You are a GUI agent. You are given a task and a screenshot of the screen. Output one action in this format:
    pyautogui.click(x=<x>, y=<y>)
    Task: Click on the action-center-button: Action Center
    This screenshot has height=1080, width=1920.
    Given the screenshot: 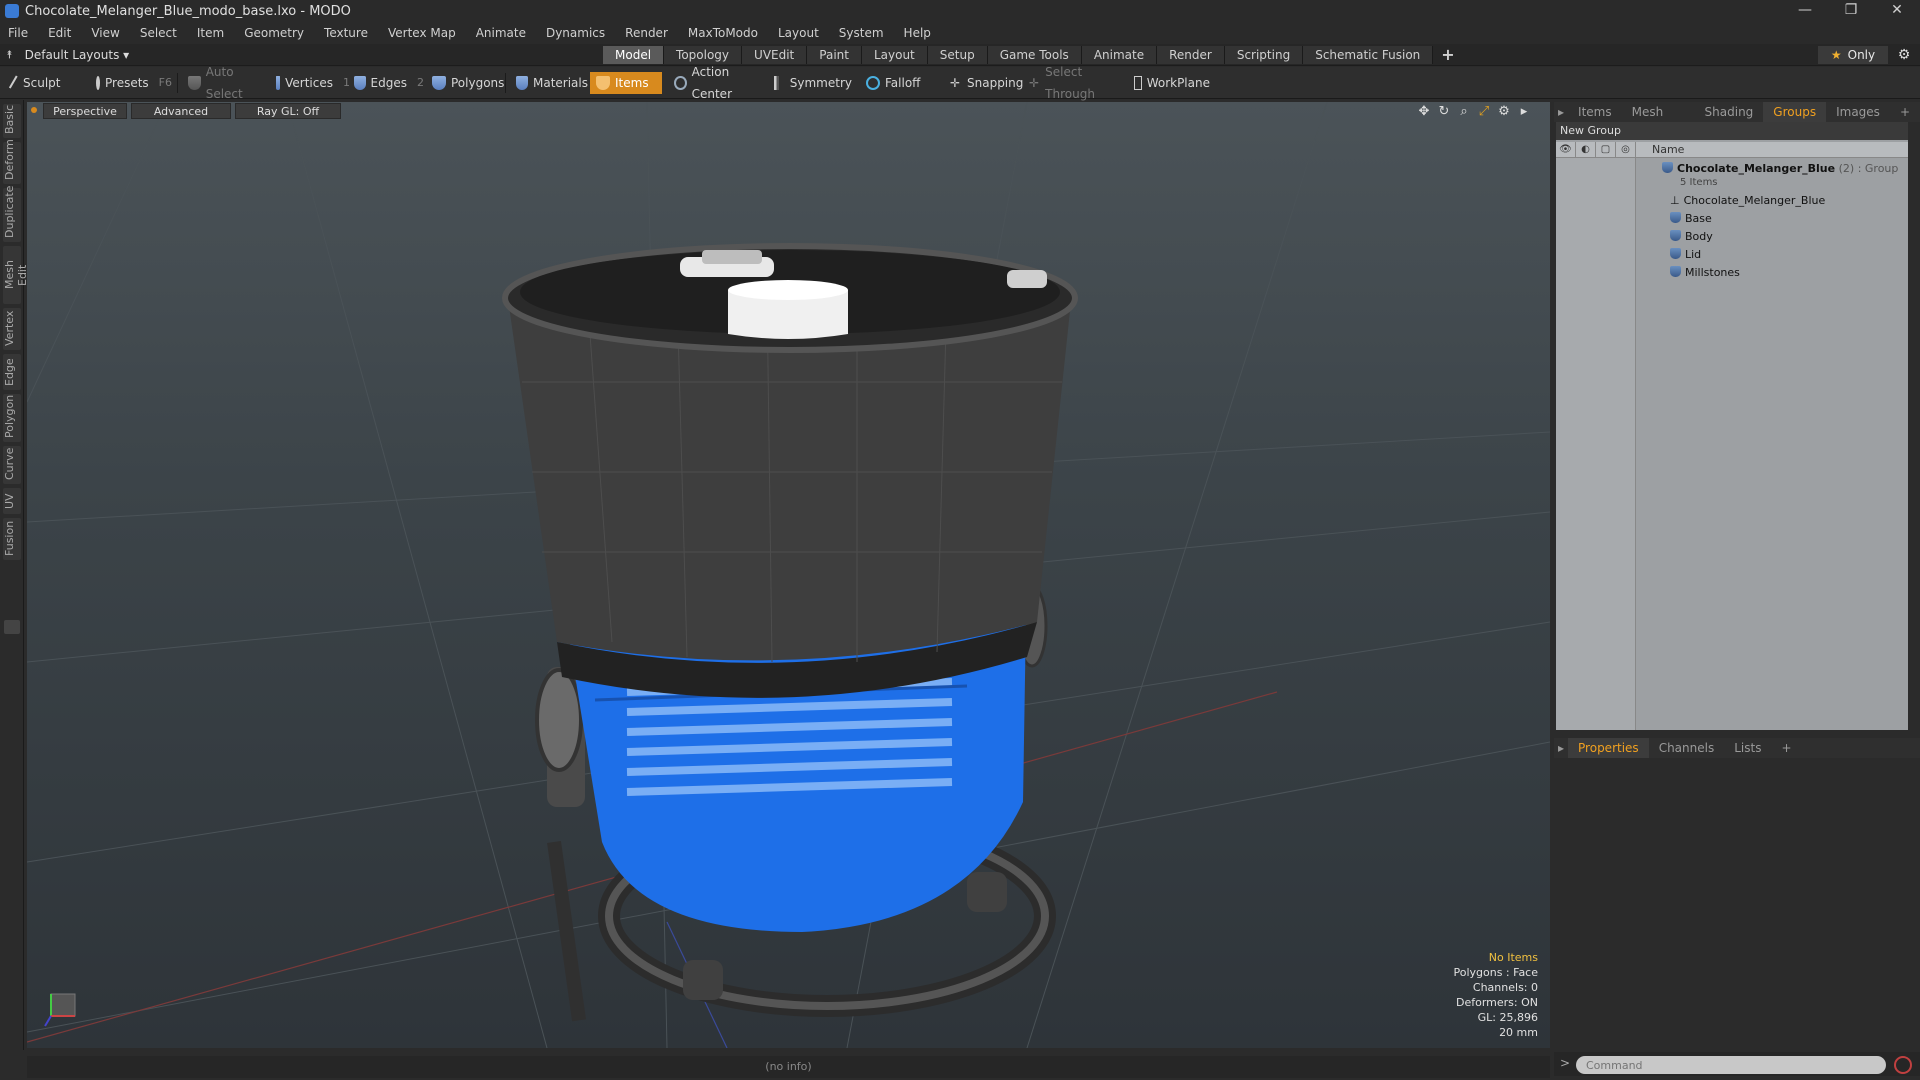 What is the action you would take?
    pyautogui.click(x=716, y=83)
    